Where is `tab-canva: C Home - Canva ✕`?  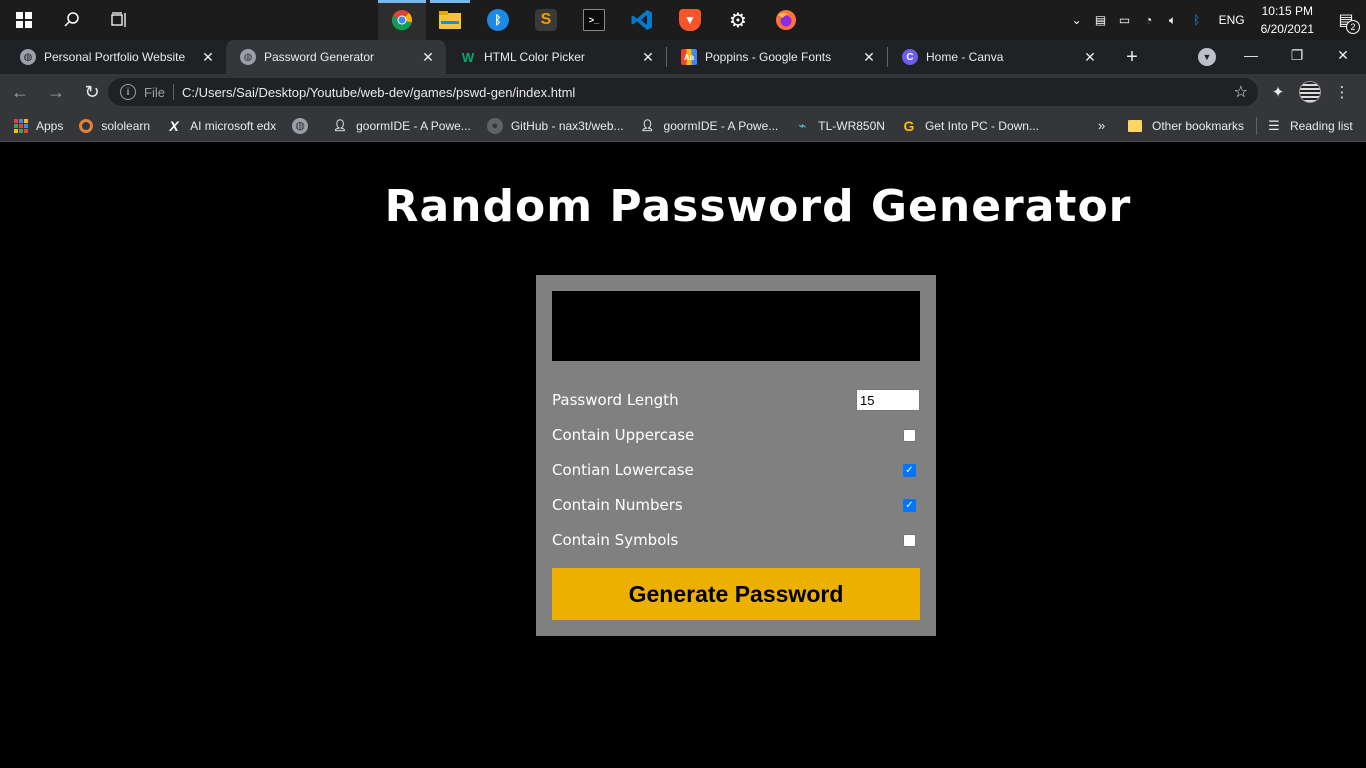 tab-canva: C Home - Canva ✕ is located at coordinates (998, 57).